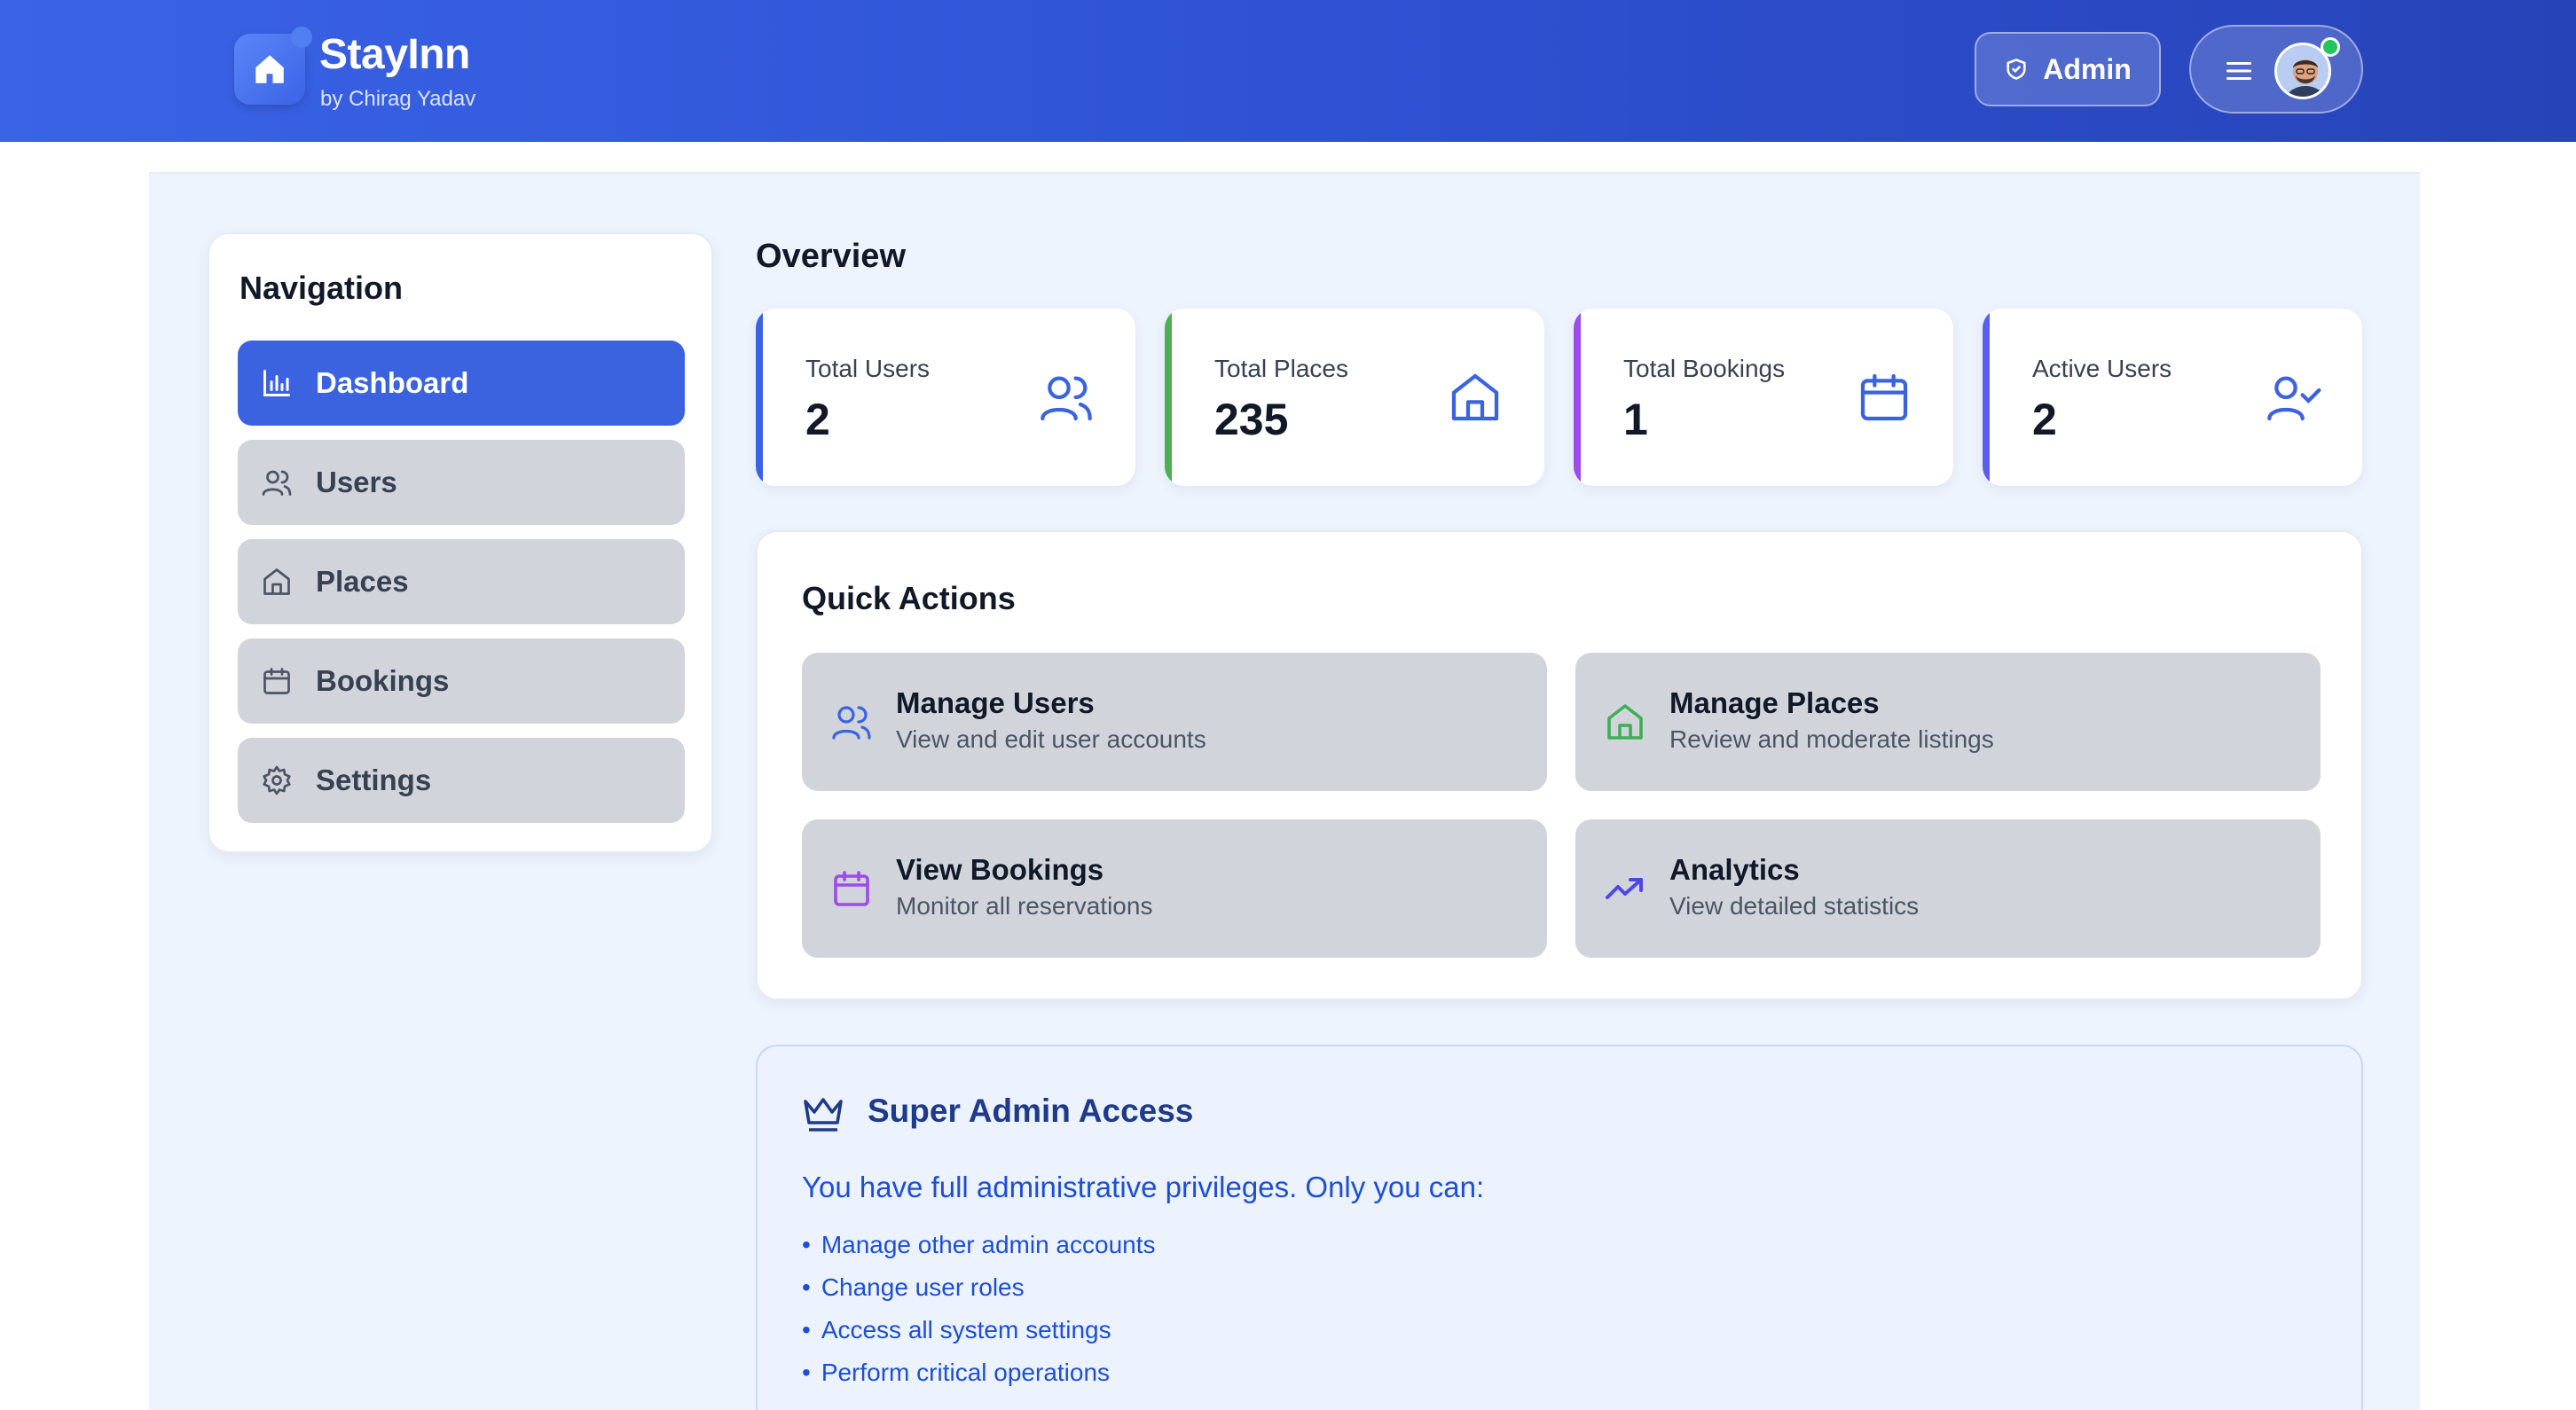  Describe the element at coordinates (356, 482) in the screenshot. I see `sidebar-item-label: Users` at that location.